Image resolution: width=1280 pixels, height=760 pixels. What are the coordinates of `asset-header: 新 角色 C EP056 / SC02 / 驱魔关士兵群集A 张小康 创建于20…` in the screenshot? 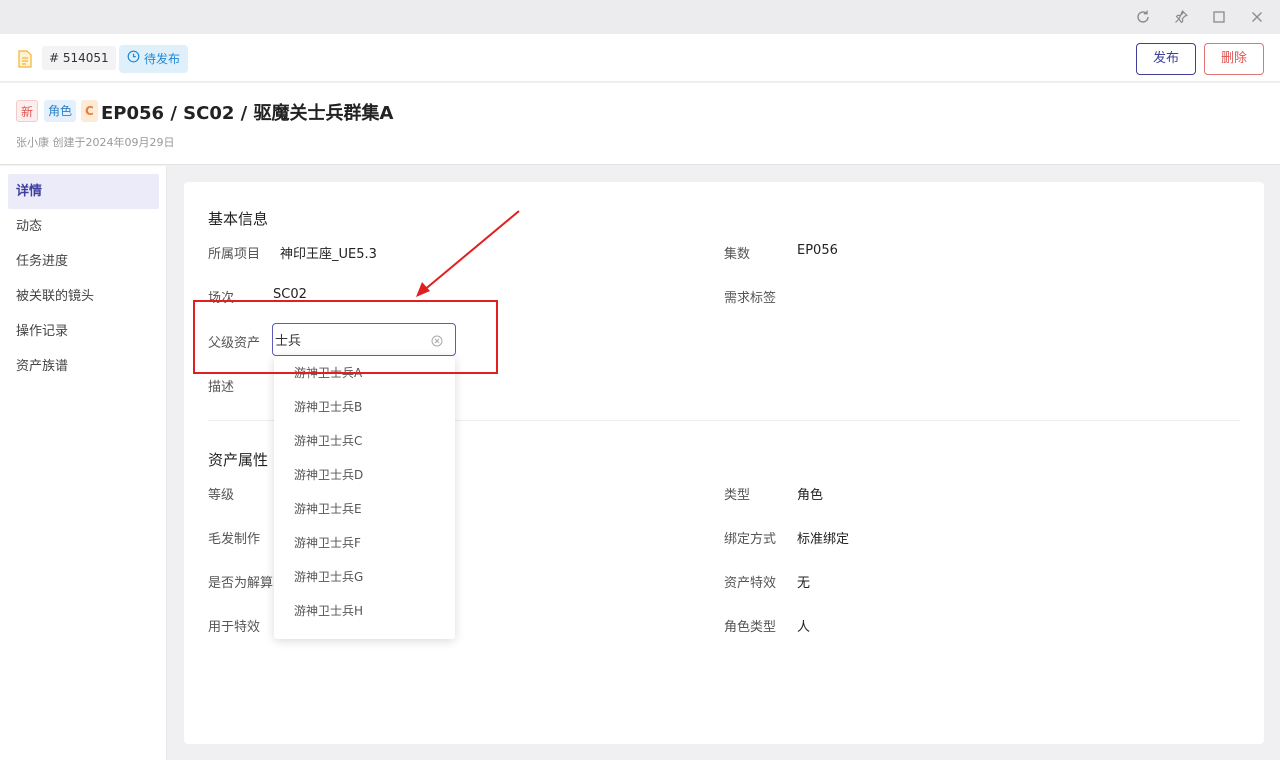 It's located at (640, 124).